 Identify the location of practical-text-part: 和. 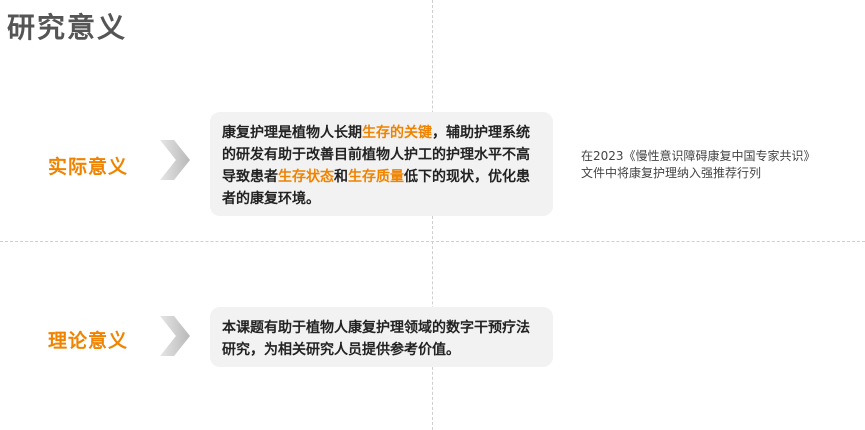
(341, 177).